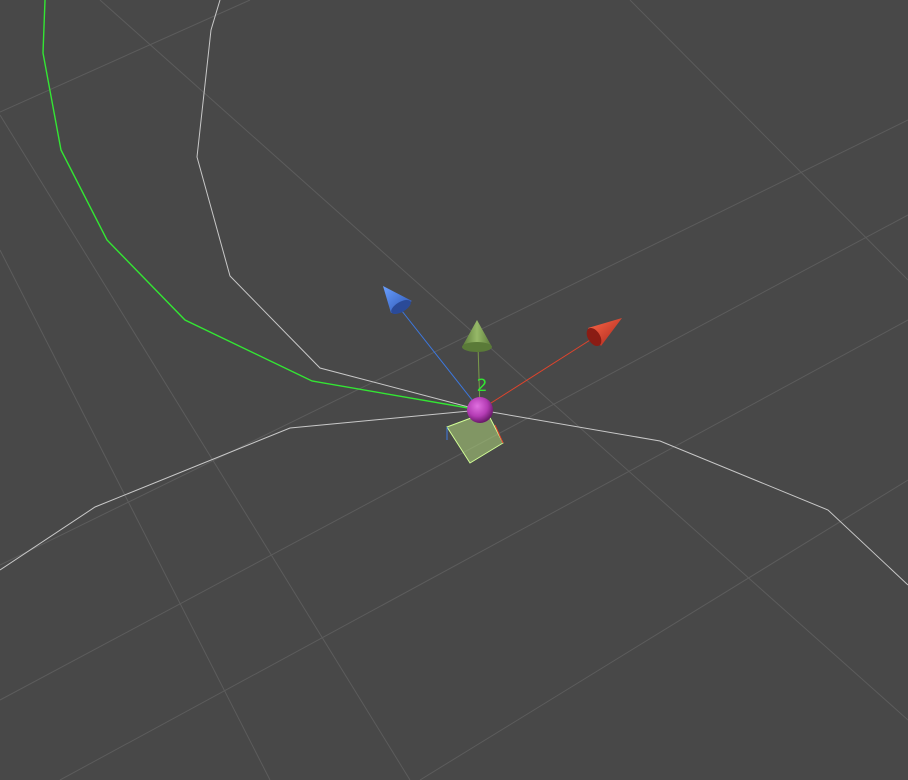 The image size is (908, 780). I want to click on x-axis-handle, so click(539, 372).